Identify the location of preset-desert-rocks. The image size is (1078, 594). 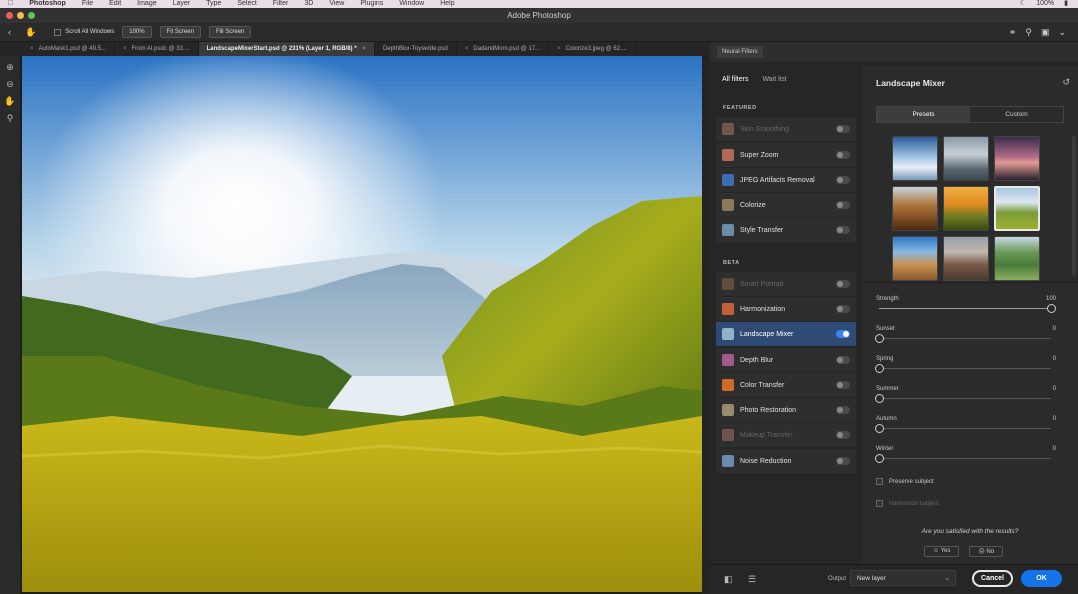
(915, 258).